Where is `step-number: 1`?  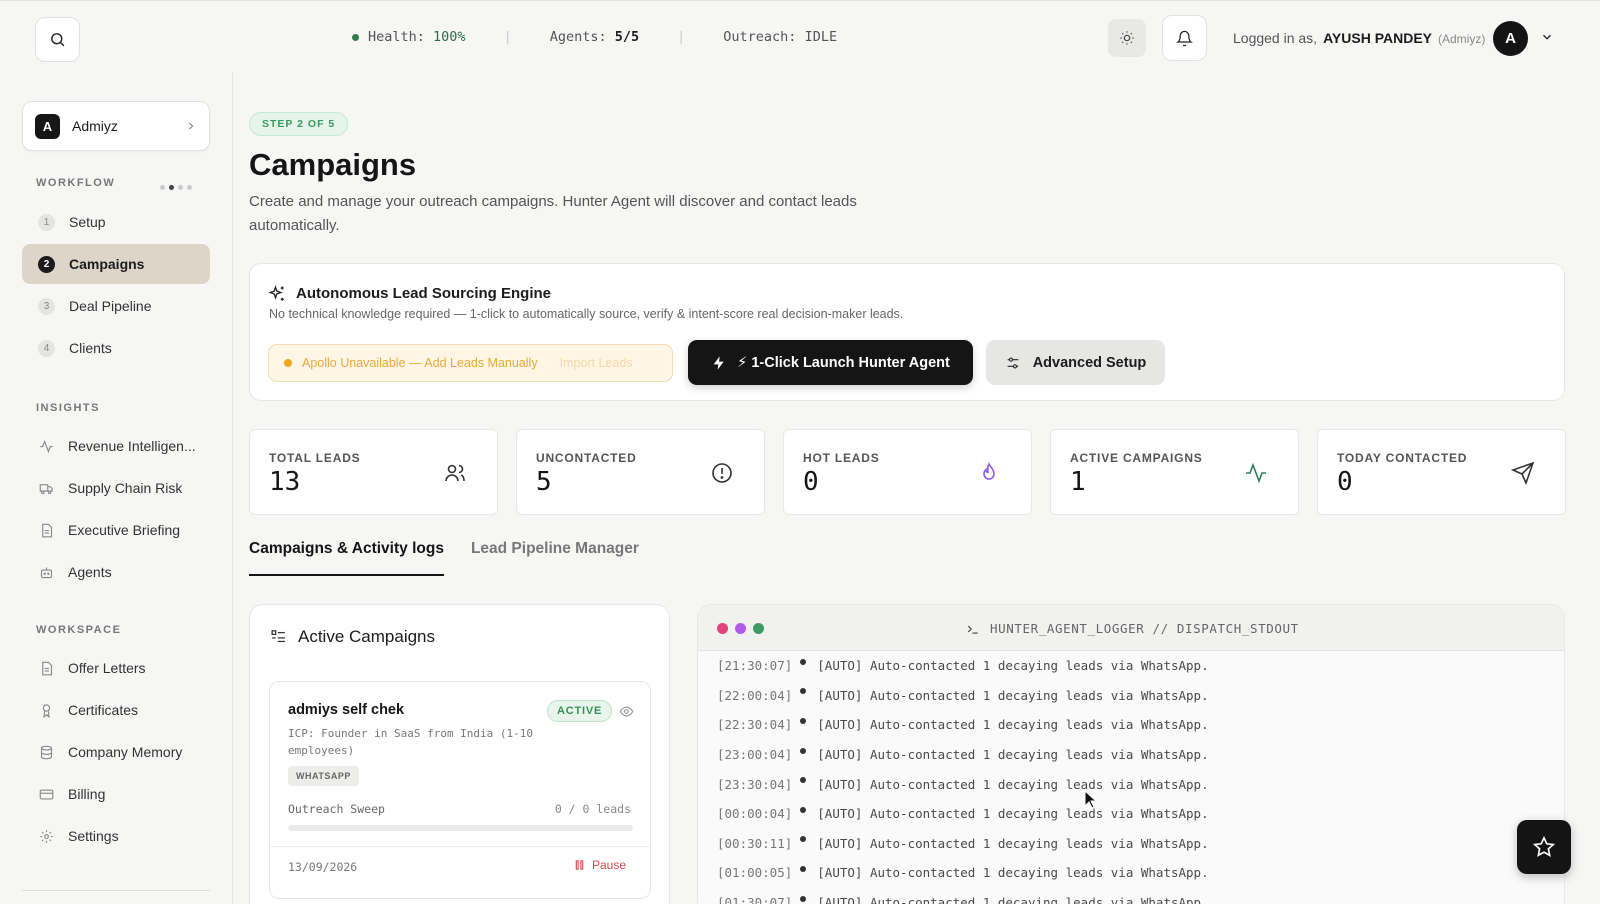
step-number: 1 is located at coordinates (46, 222).